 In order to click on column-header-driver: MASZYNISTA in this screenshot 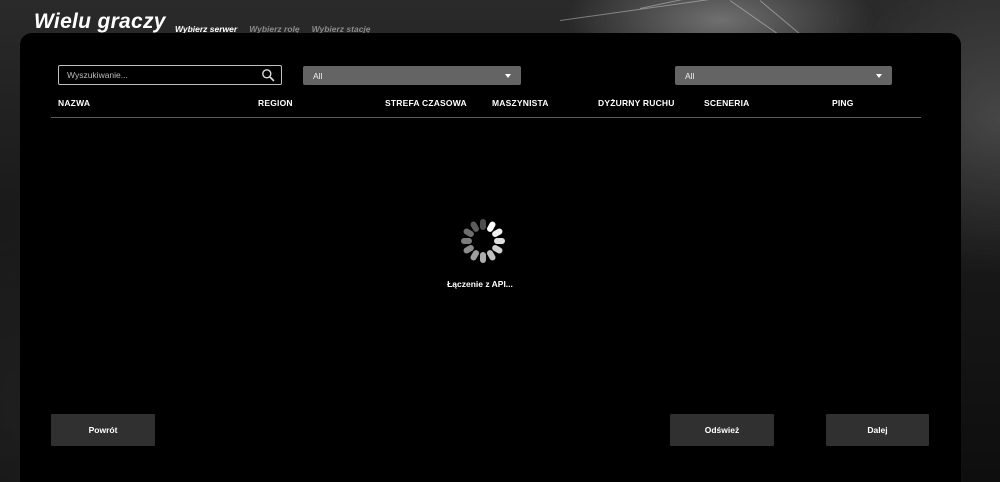, I will do `click(520, 103)`.